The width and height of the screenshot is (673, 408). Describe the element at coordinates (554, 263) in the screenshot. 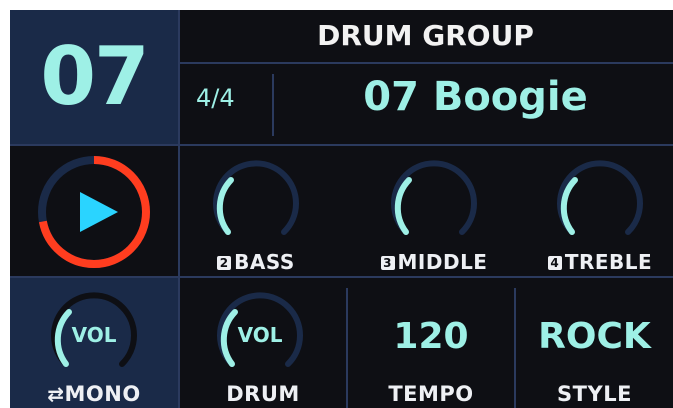

I see `treble-badge: 4` at that location.